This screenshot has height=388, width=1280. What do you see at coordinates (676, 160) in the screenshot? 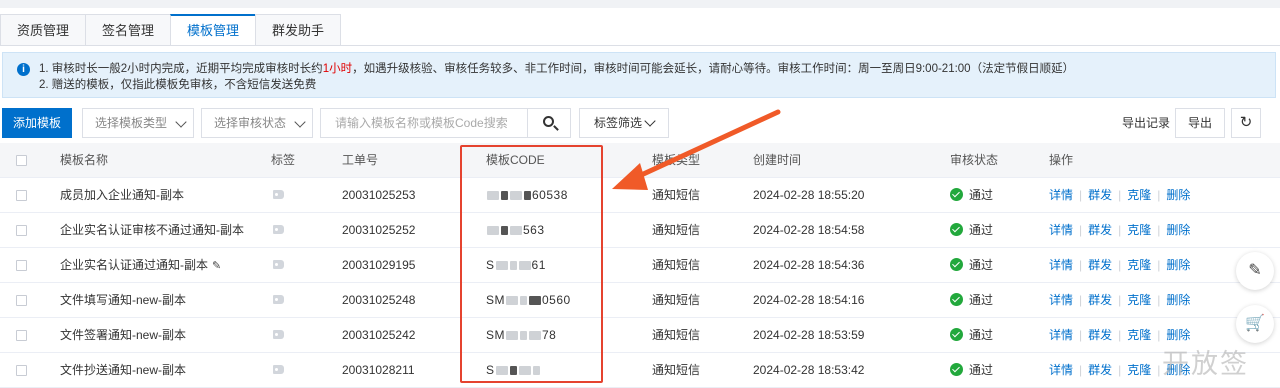
I see `col-type: 模板类型` at bounding box center [676, 160].